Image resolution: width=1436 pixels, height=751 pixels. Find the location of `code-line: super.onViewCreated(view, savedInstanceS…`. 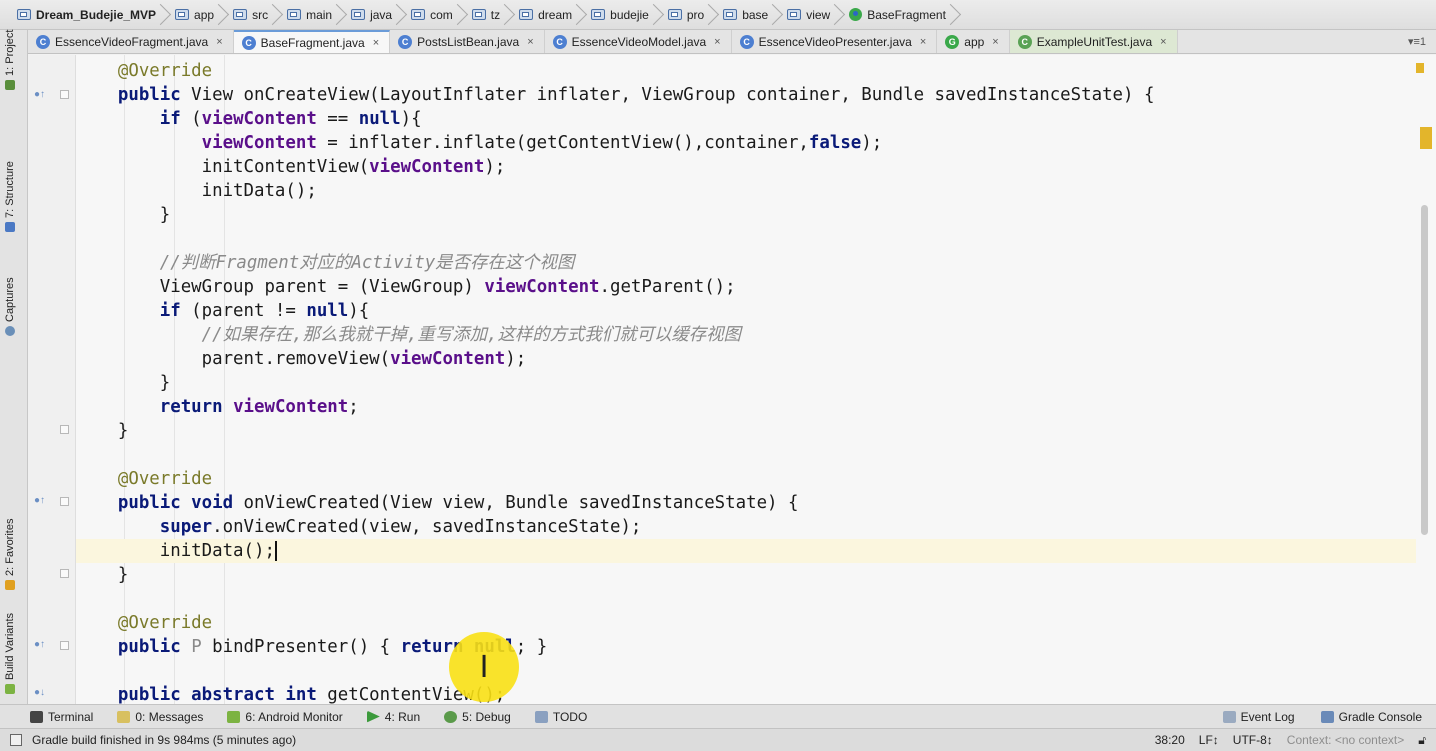

code-line: super.onViewCreated(view, savedInstanceS… is located at coordinates (746, 527).